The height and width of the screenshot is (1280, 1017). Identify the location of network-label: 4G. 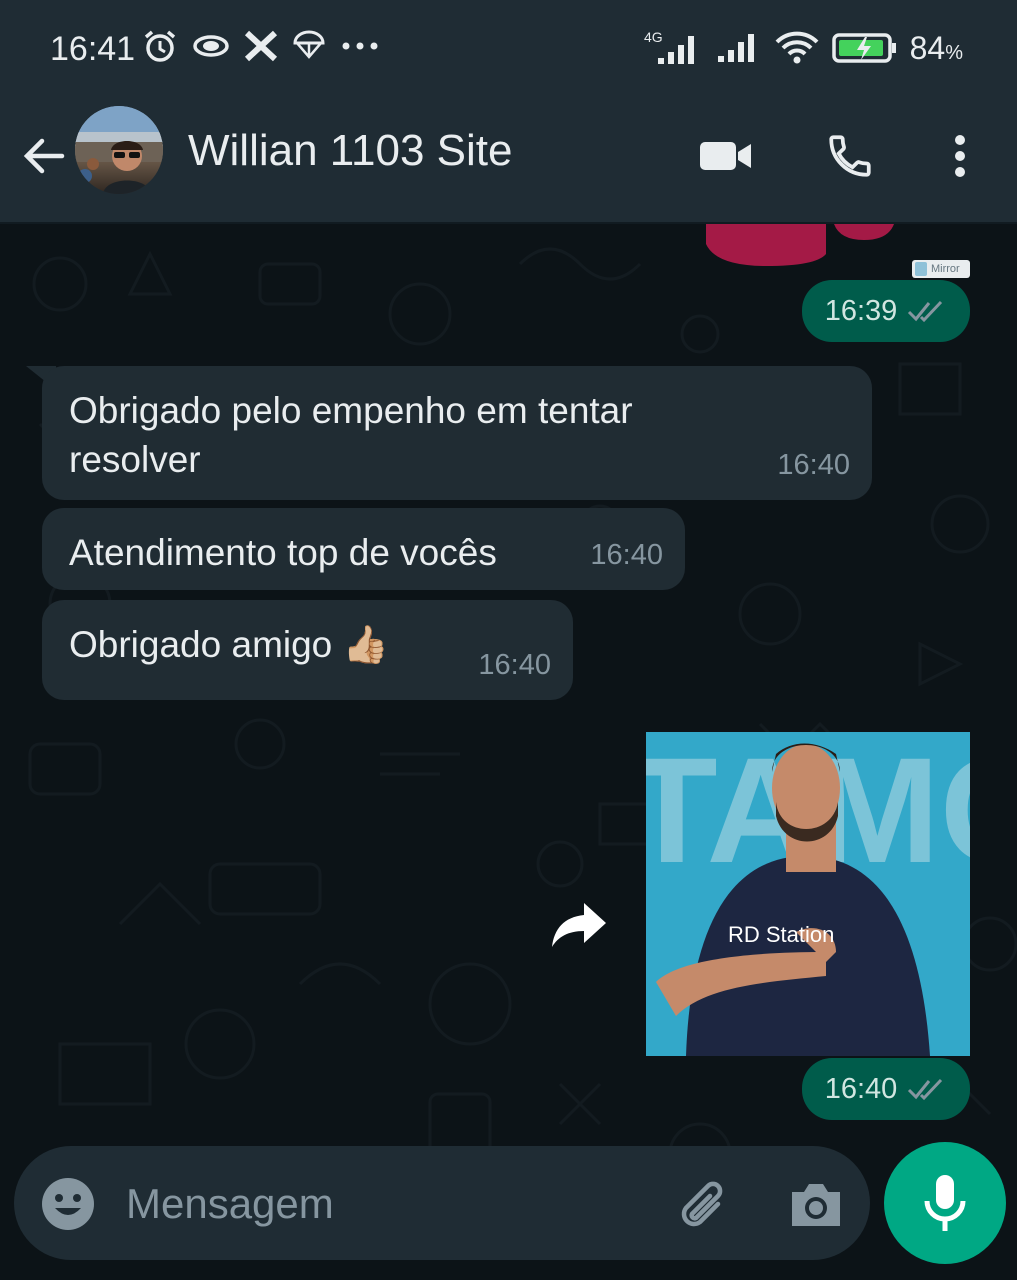
(653, 37).